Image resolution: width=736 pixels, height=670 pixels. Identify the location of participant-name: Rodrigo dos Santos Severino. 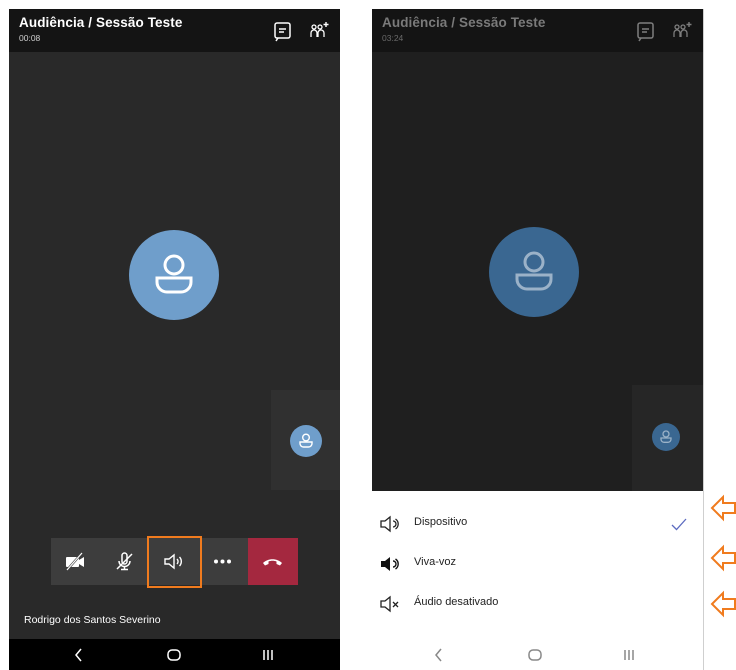
(92, 620).